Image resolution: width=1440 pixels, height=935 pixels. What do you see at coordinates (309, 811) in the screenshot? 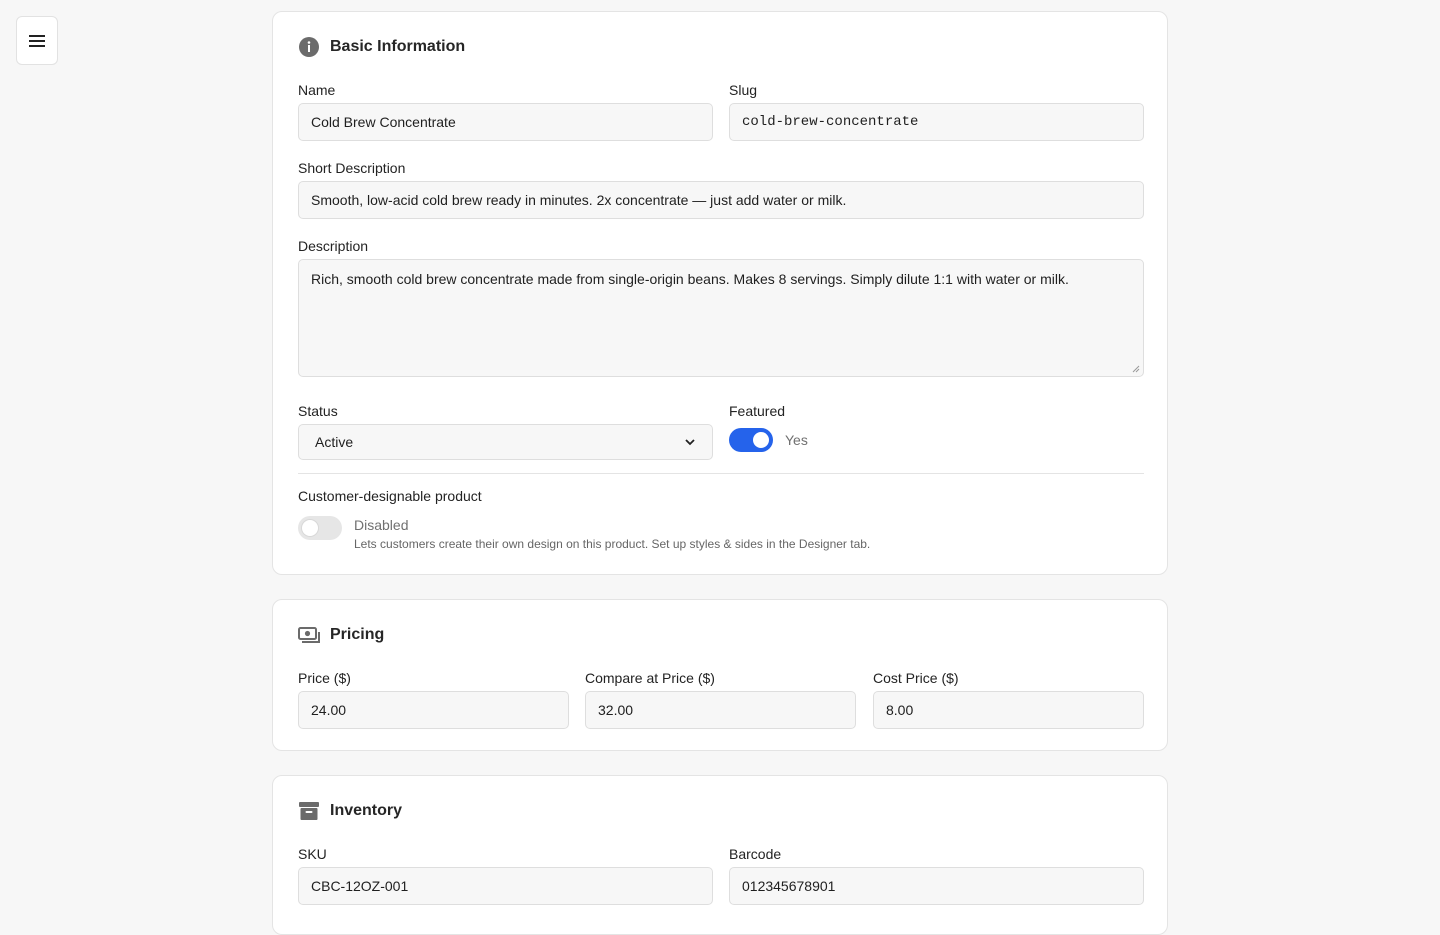
I see `archive-box-icon` at bounding box center [309, 811].